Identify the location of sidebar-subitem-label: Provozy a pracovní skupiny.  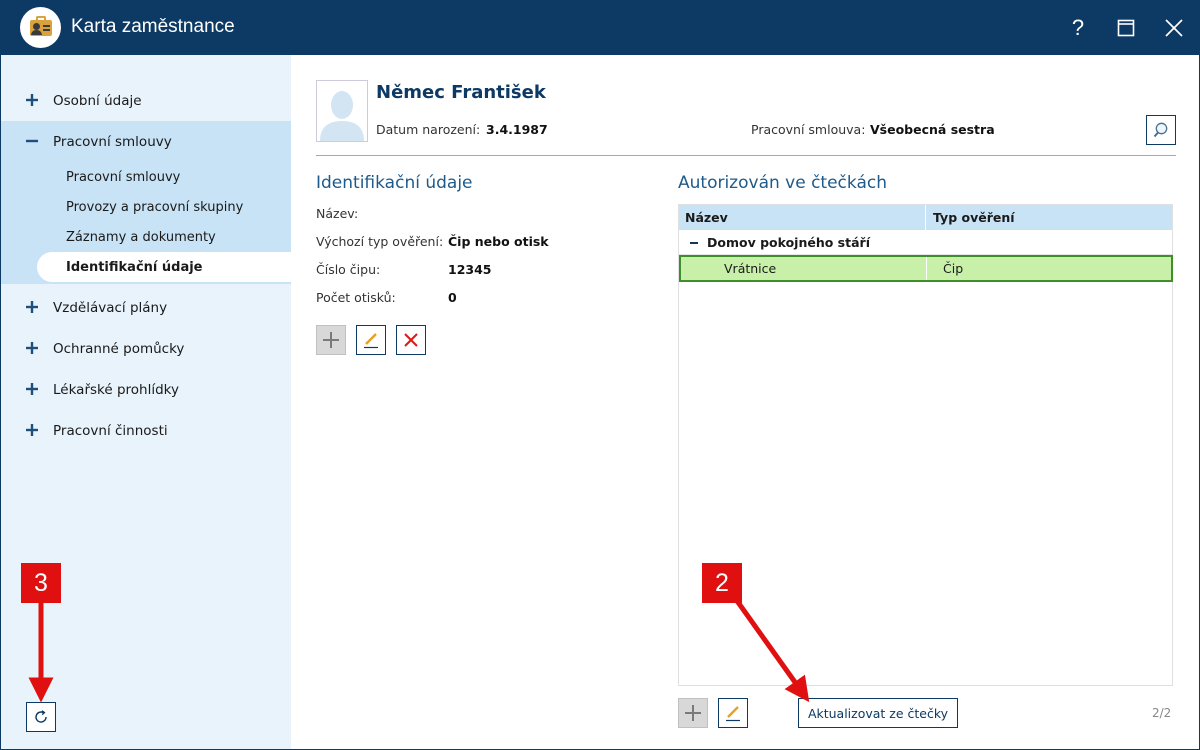
(155, 207).